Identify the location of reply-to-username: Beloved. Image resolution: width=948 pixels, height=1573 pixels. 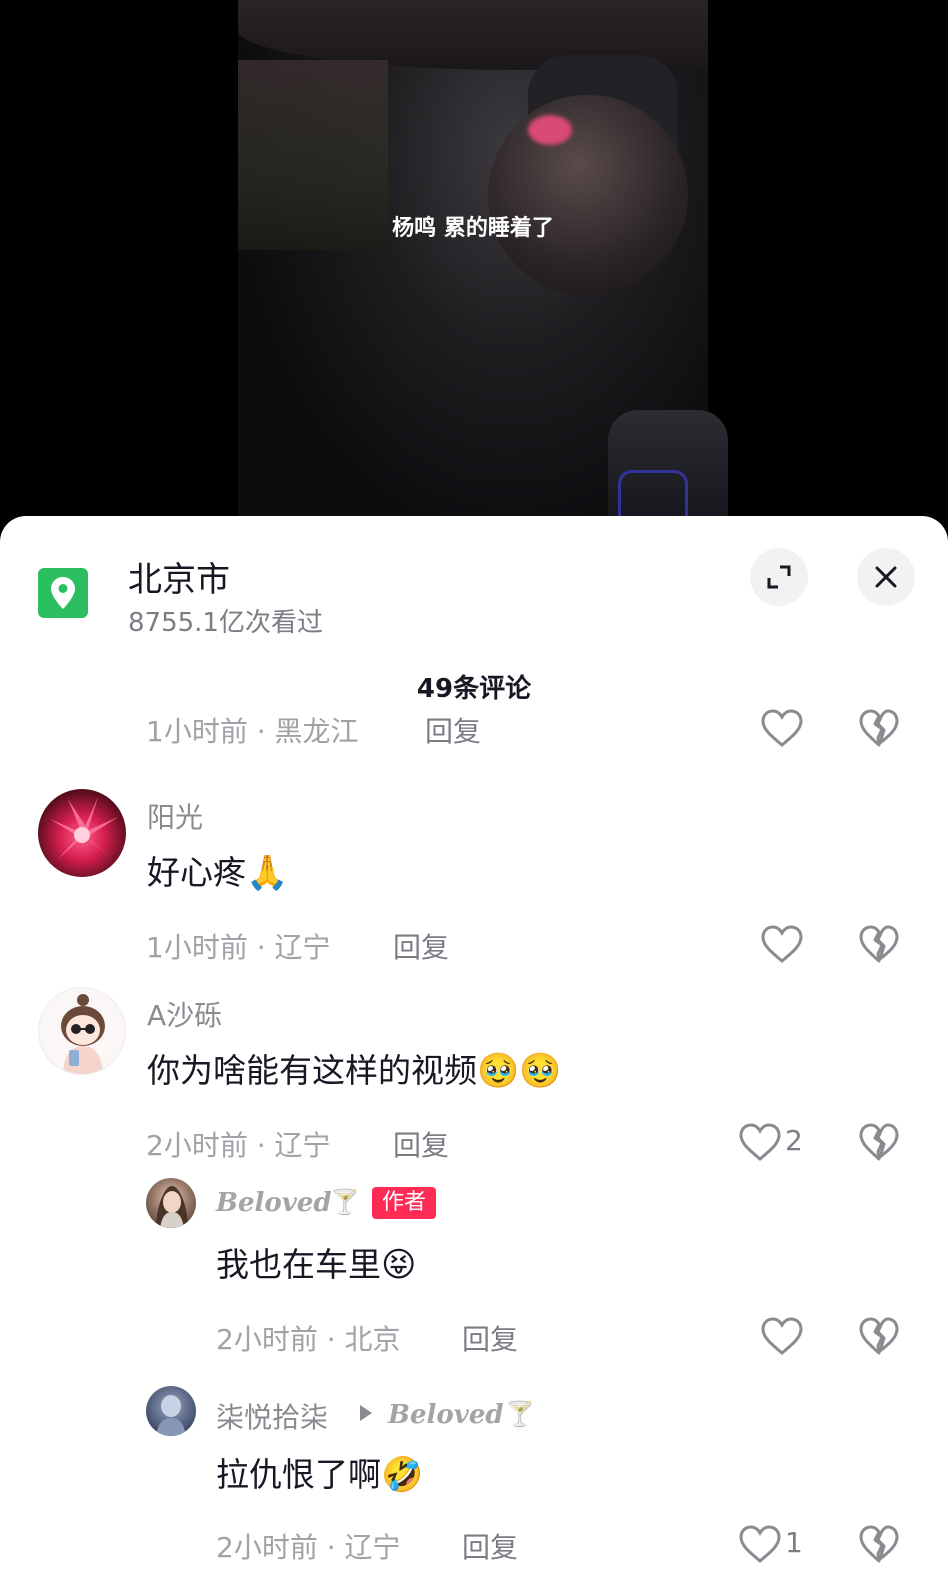
(446, 1415).